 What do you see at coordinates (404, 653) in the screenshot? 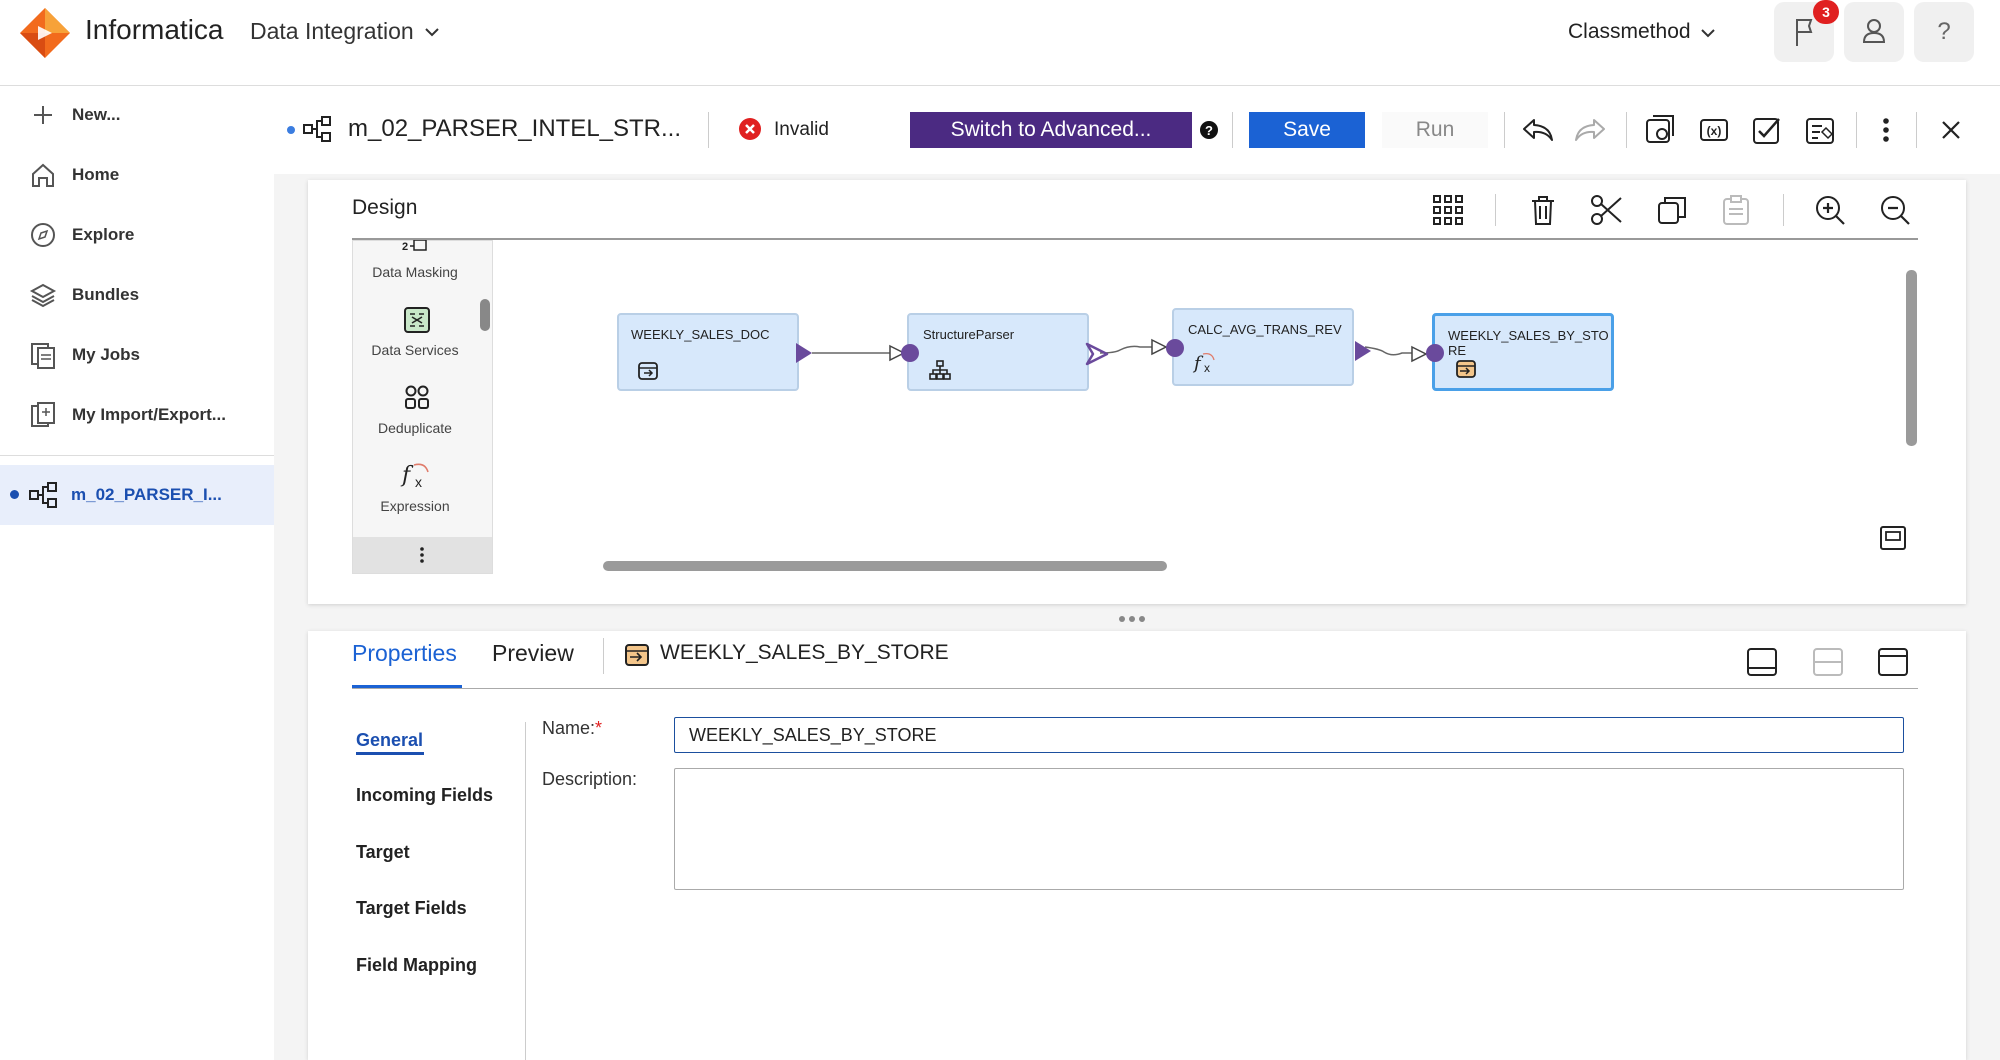
I see `tab-properties: Properties` at bounding box center [404, 653].